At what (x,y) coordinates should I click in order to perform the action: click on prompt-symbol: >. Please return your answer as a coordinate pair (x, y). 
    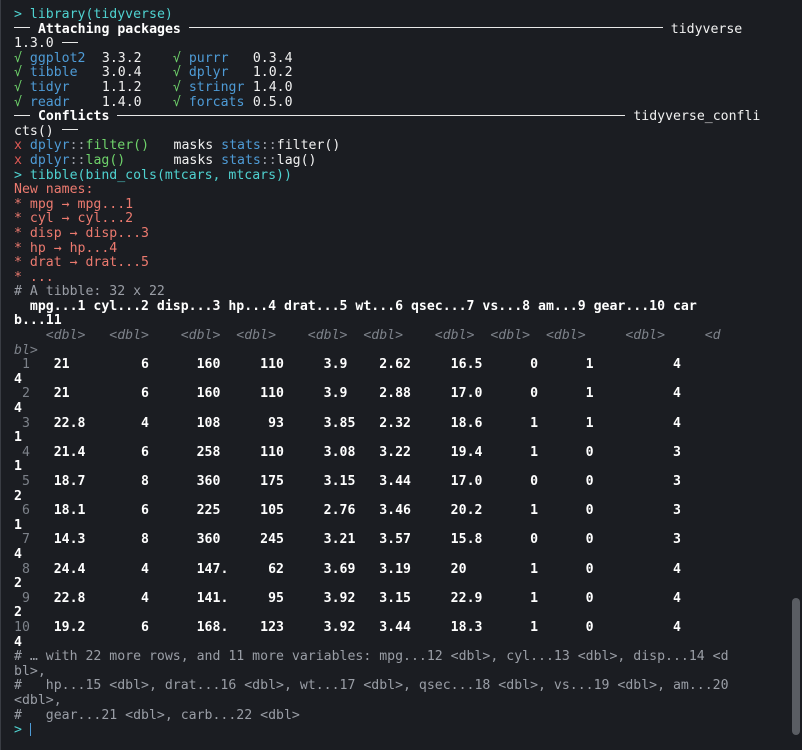
    Looking at the image, I should click on (18, 14).